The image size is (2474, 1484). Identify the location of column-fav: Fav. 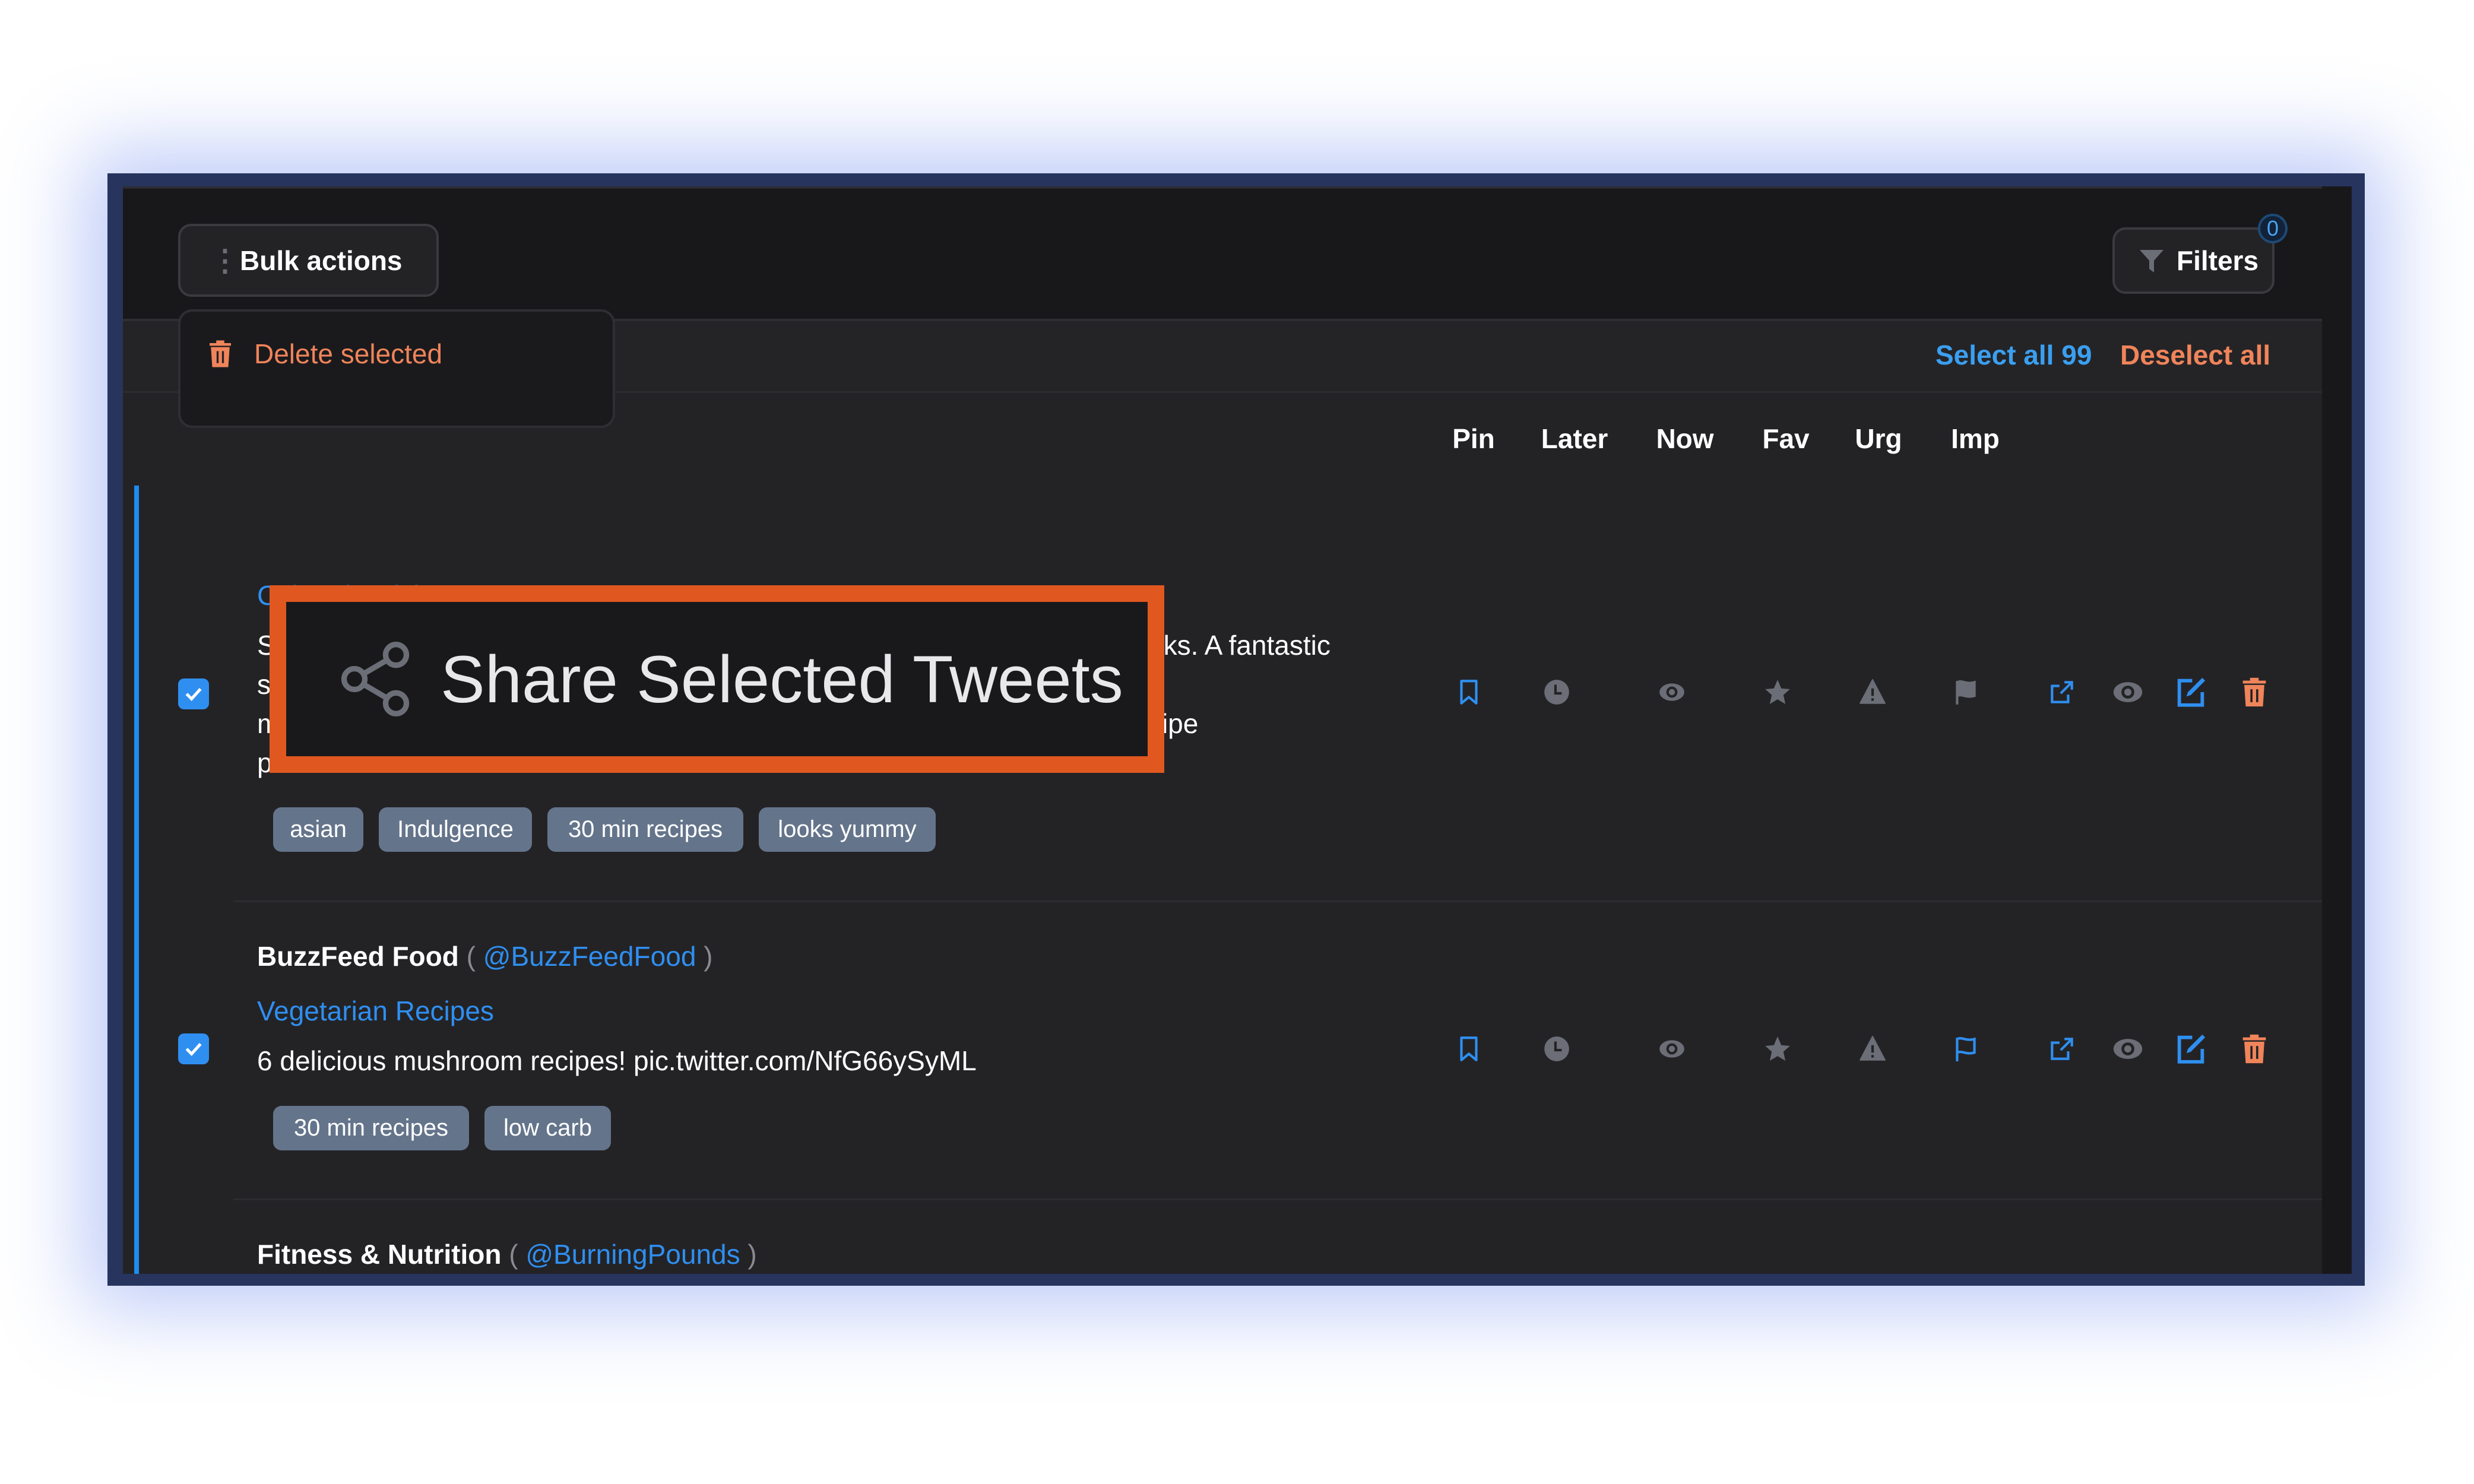
(1785, 439).